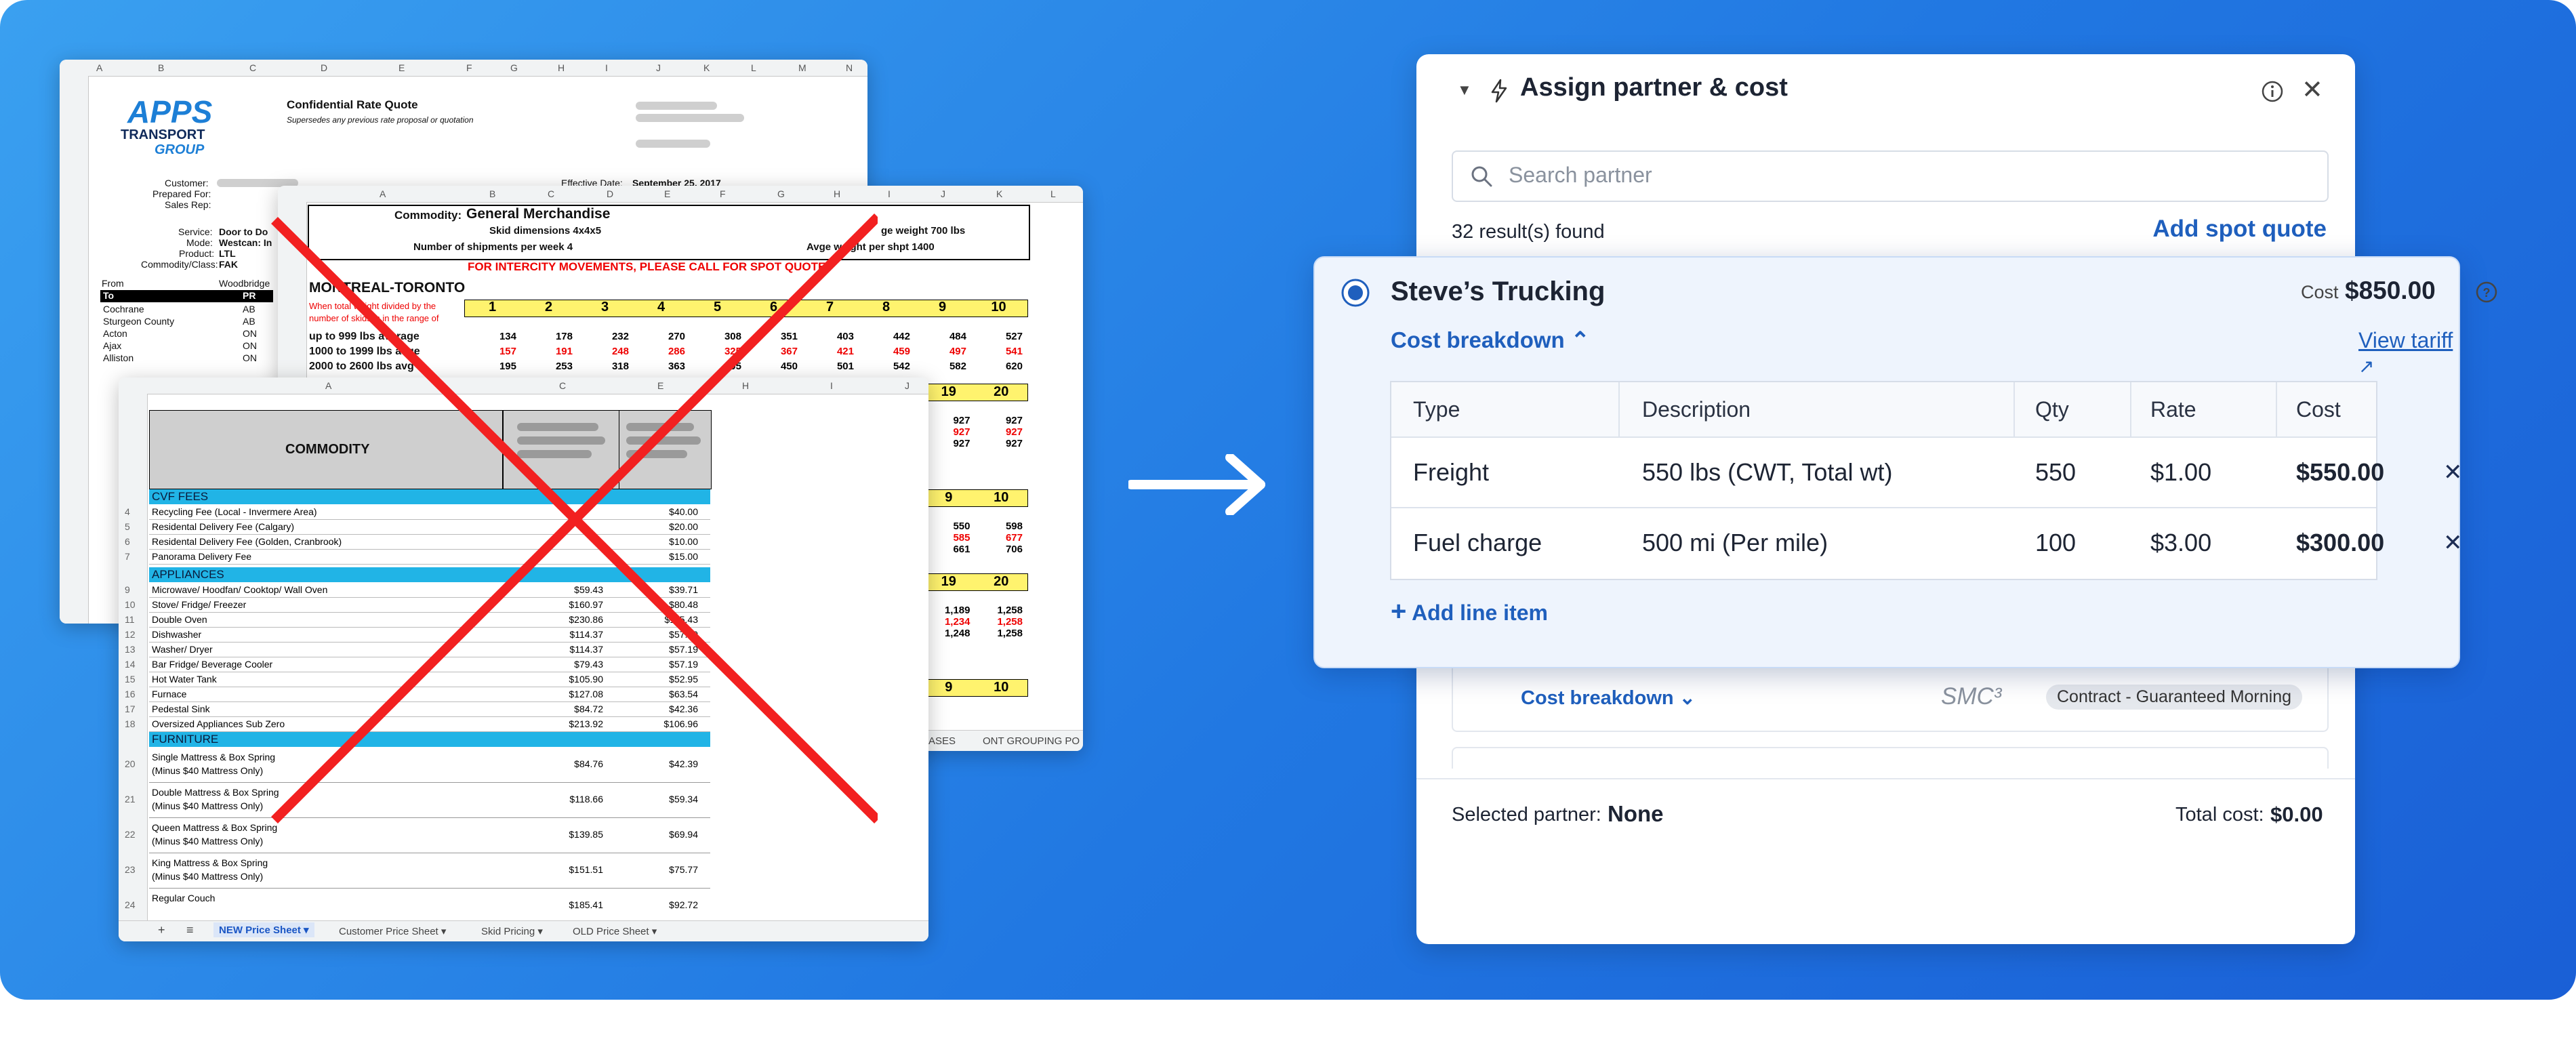  What do you see at coordinates (177, 634) in the screenshot?
I see `item-name: Dishwasher` at bounding box center [177, 634].